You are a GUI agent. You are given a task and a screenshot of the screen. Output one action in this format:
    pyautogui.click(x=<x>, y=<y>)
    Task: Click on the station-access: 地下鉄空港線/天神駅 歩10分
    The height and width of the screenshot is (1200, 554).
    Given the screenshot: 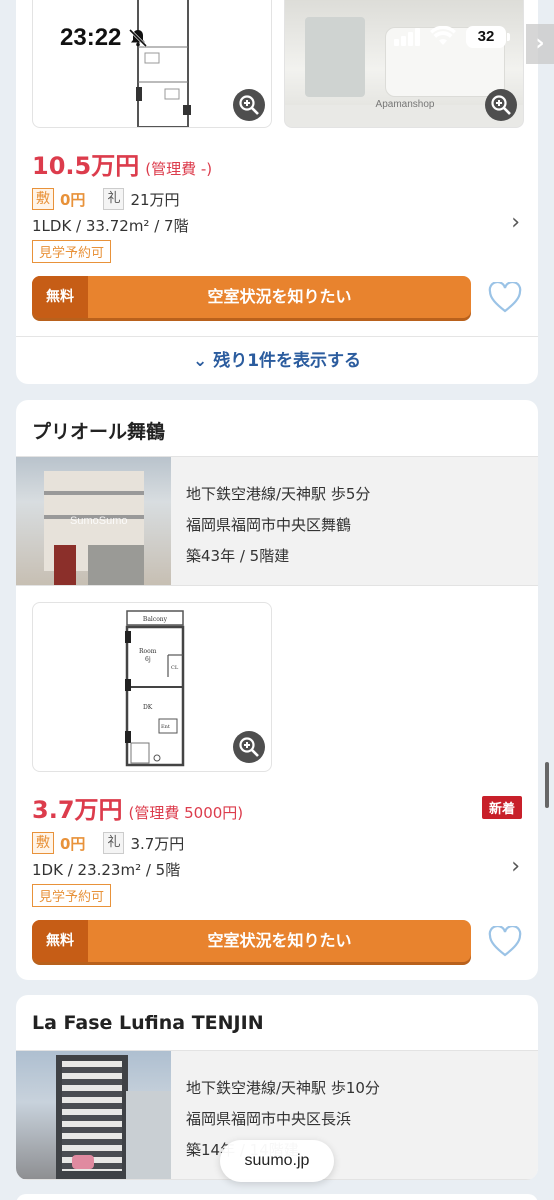 What is the action you would take?
    pyautogui.click(x=283, y=1088)
    